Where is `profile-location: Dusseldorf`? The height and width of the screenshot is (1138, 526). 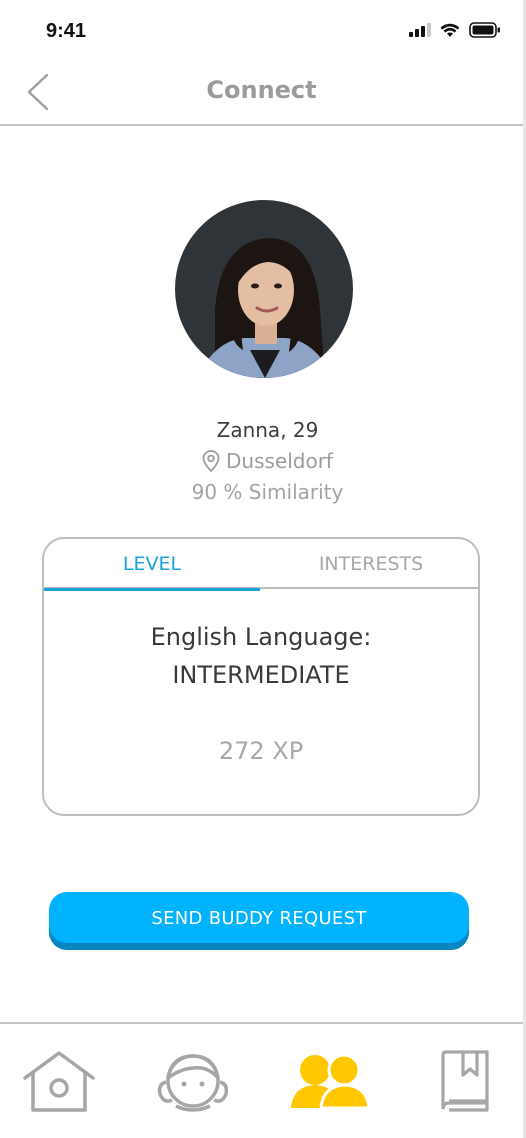 profile-location: Dusseldorf is located at coordinates (263, 461).